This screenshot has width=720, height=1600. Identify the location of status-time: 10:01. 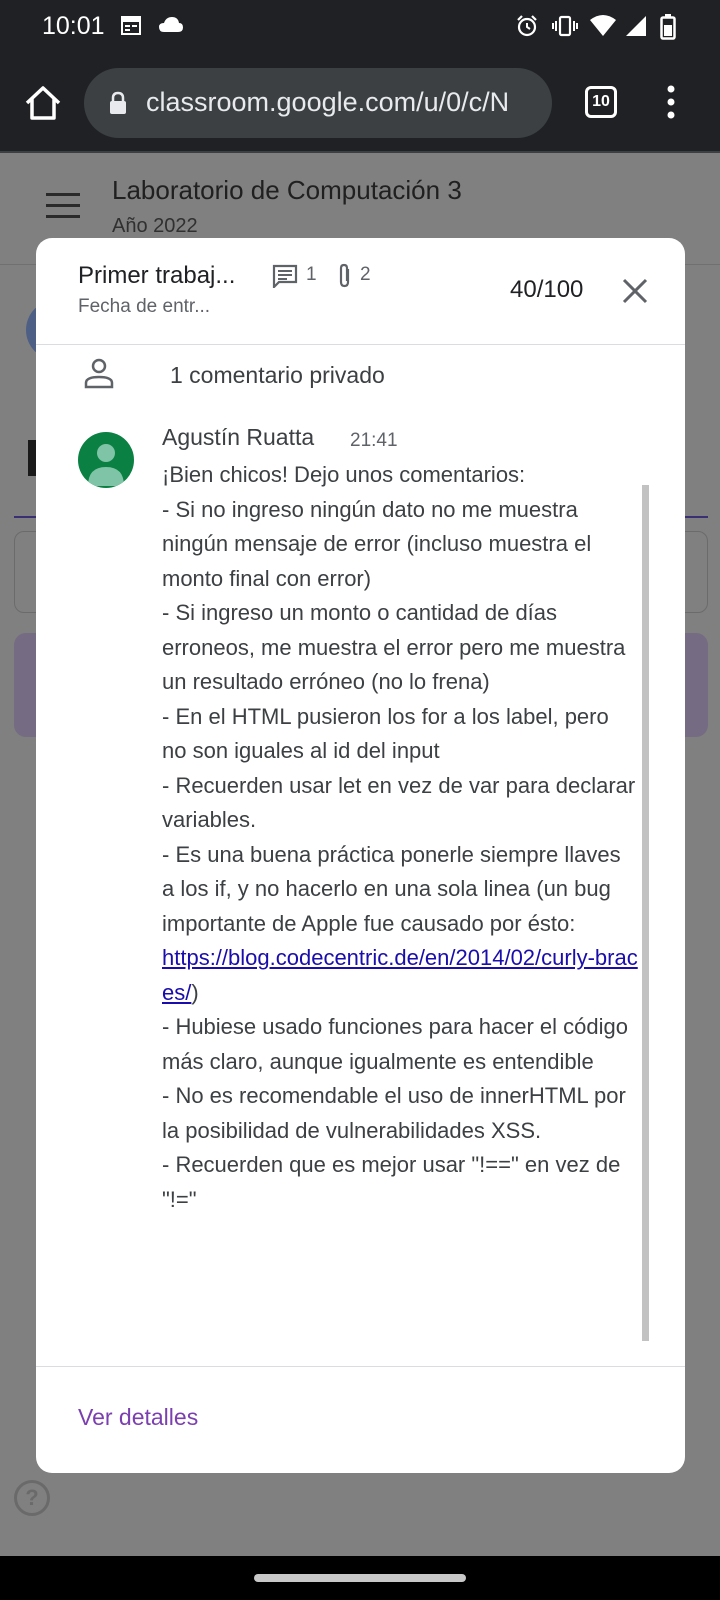
(73, 26).